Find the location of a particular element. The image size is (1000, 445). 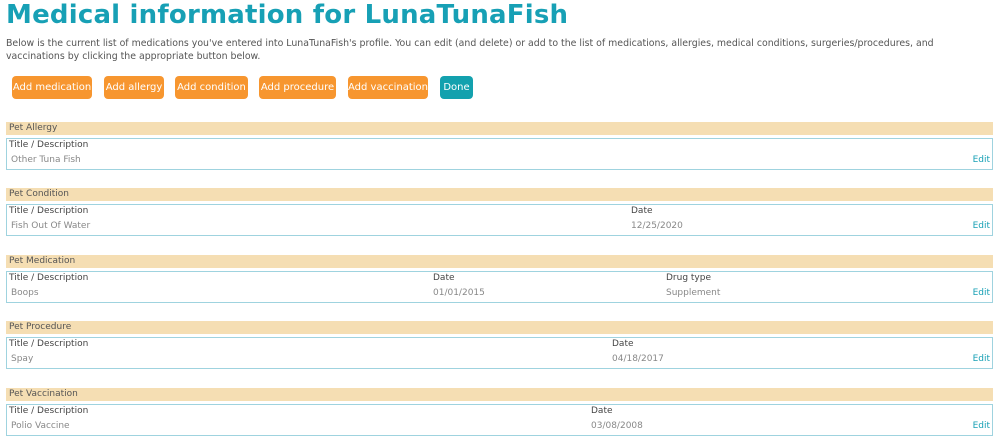

drug-type-column-label: Drug type is located at coordinates (689, 278).